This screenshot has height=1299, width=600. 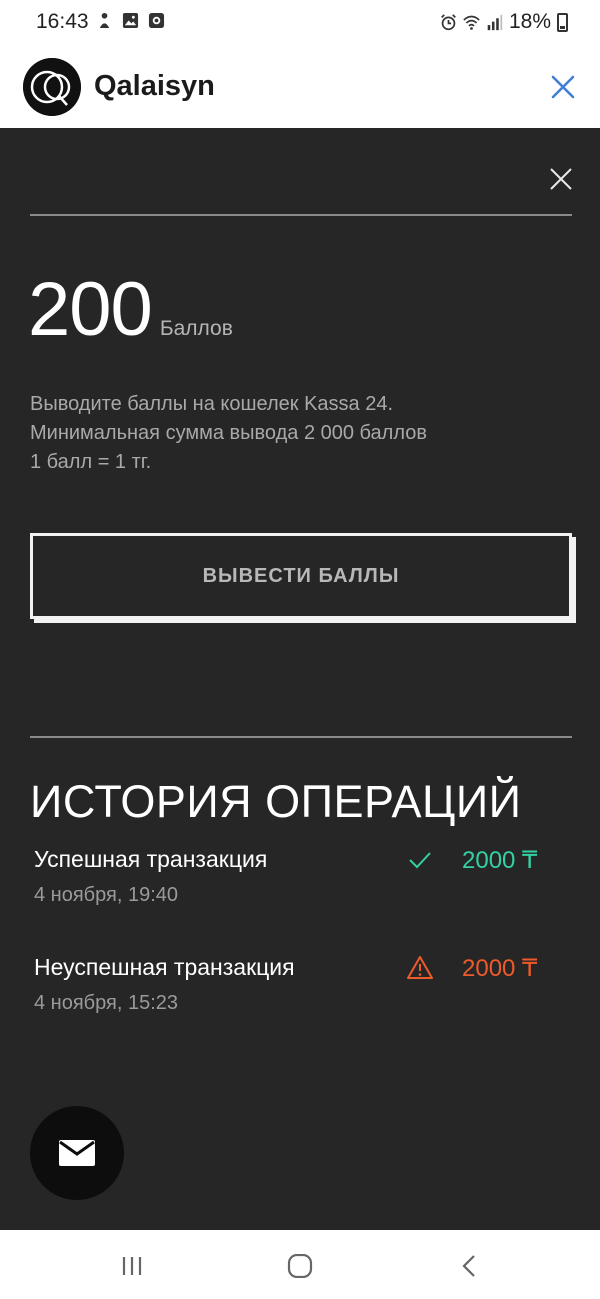 I want to click on message-button, so click(x=77, y=1153).